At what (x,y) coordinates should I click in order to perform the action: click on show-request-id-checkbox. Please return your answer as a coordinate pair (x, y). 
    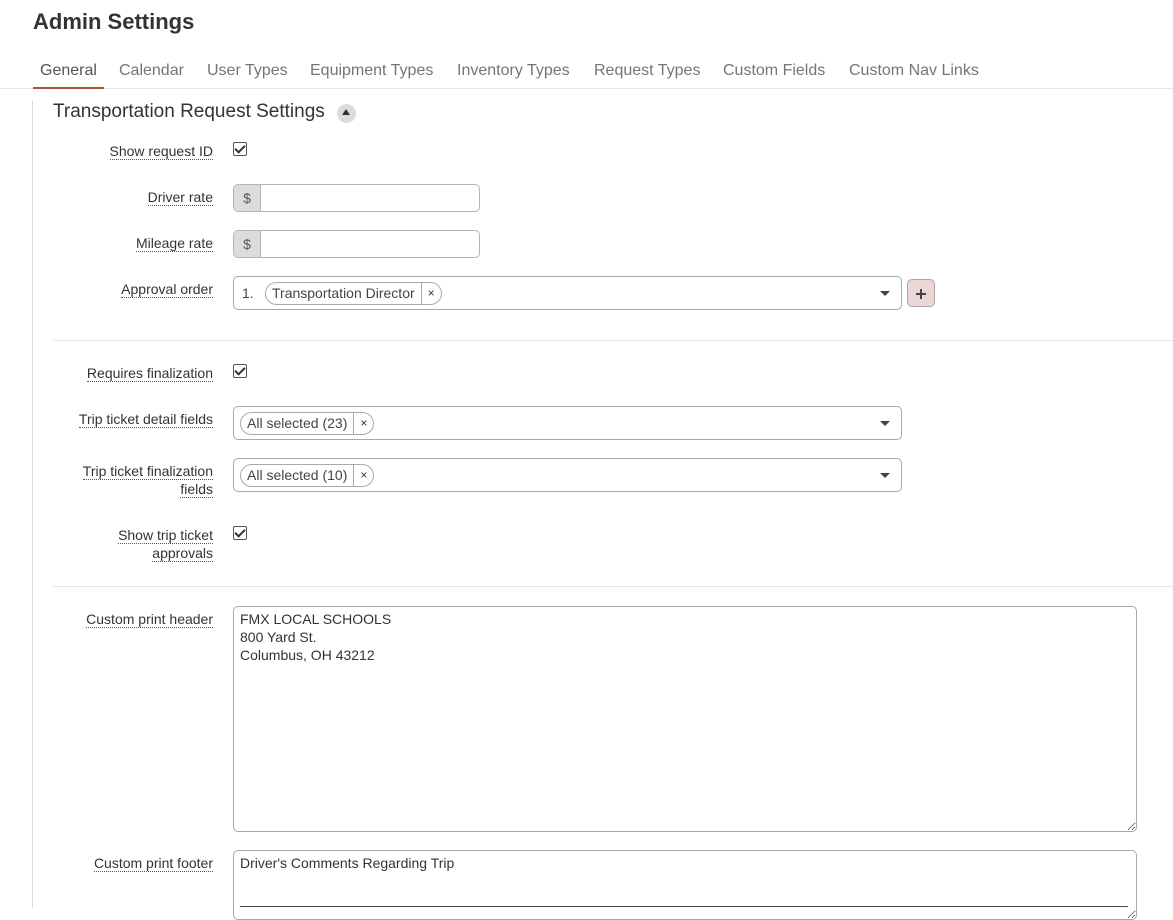
    Looking at the image, I should click on (240, 149).